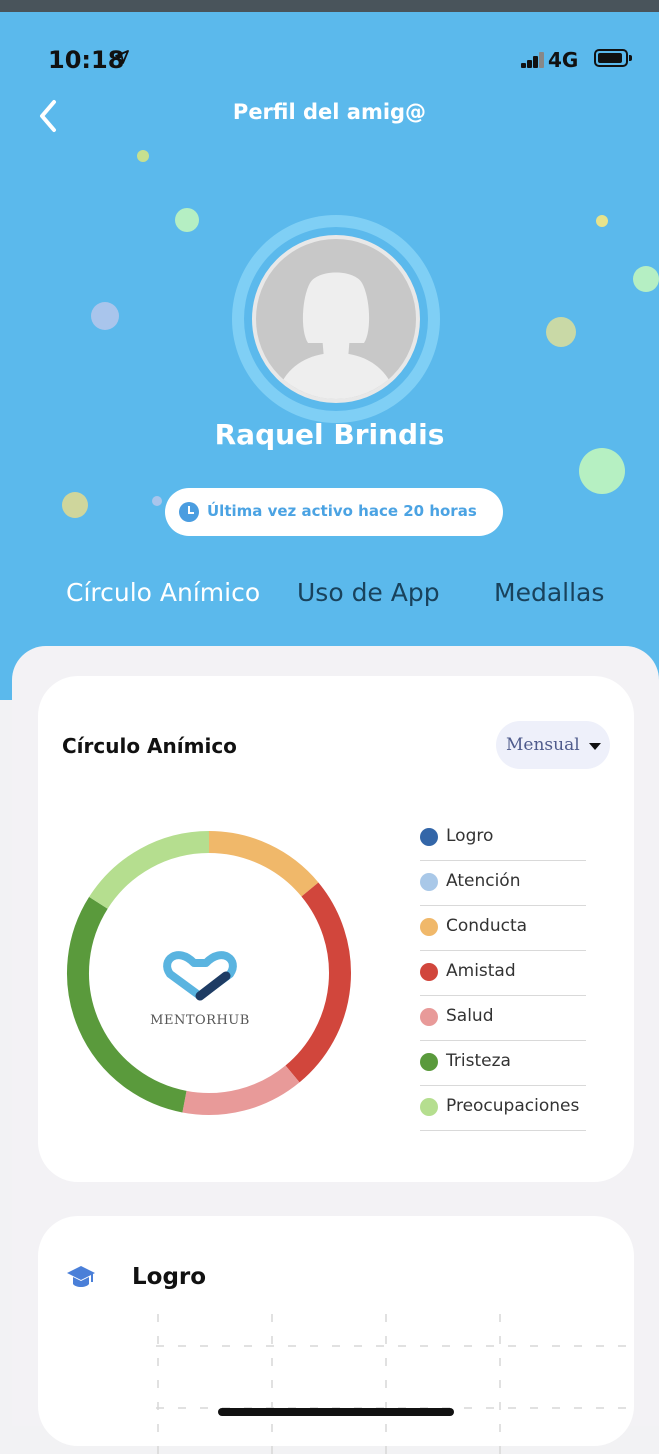 Image resolution: width=659 pixels, height=1454 pixels. Describe the element at coordinates (395, 1384) in the screenshot. I see `logro-chart-grid` at that location.